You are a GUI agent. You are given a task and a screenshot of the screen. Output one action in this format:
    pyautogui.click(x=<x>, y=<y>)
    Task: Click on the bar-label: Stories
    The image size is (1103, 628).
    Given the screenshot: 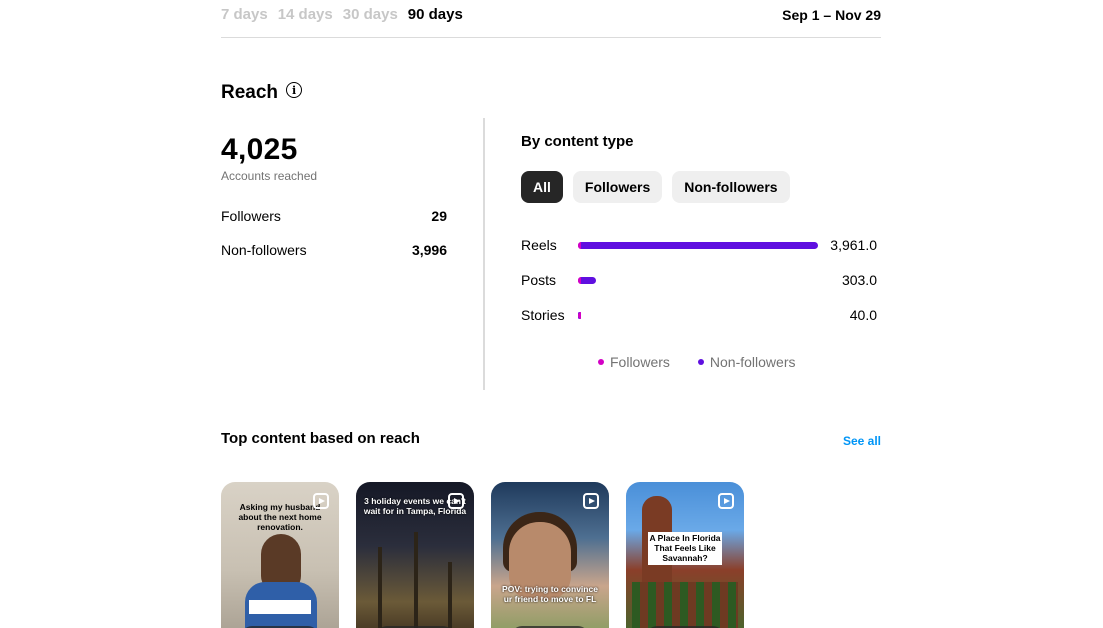 What is the action you would take?
    pyautogui.click(x=543, y=315)
    